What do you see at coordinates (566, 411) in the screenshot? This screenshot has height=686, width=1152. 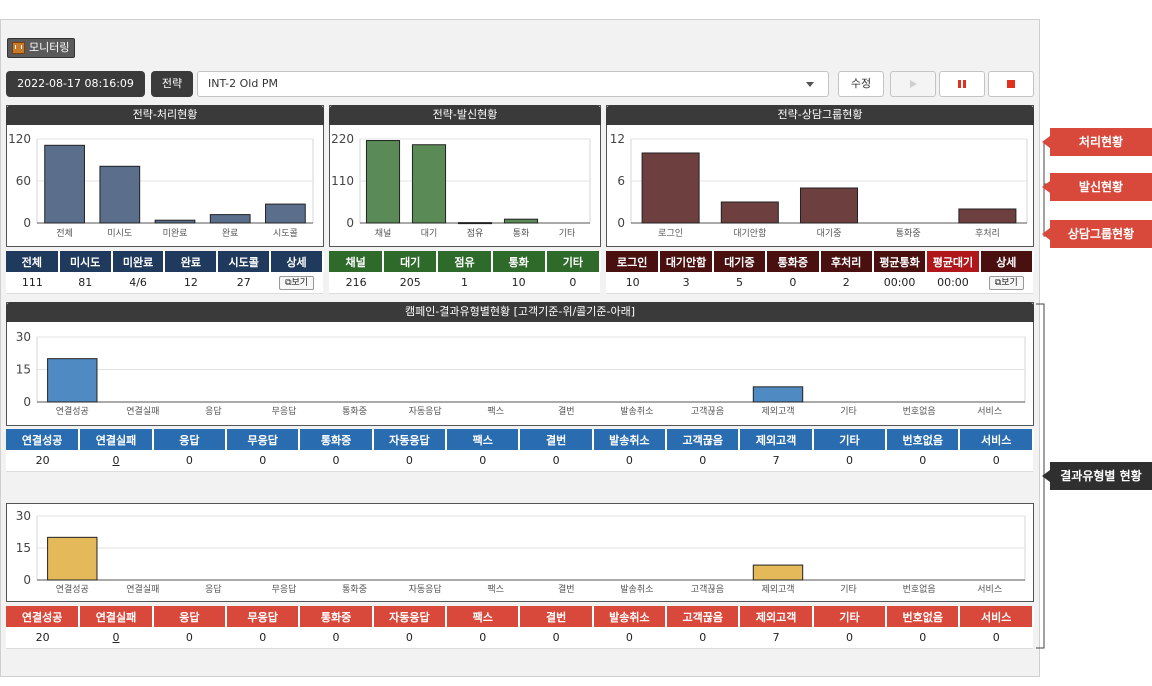 I see `x-tick-label: 결번` at bounding box center [566, 411].